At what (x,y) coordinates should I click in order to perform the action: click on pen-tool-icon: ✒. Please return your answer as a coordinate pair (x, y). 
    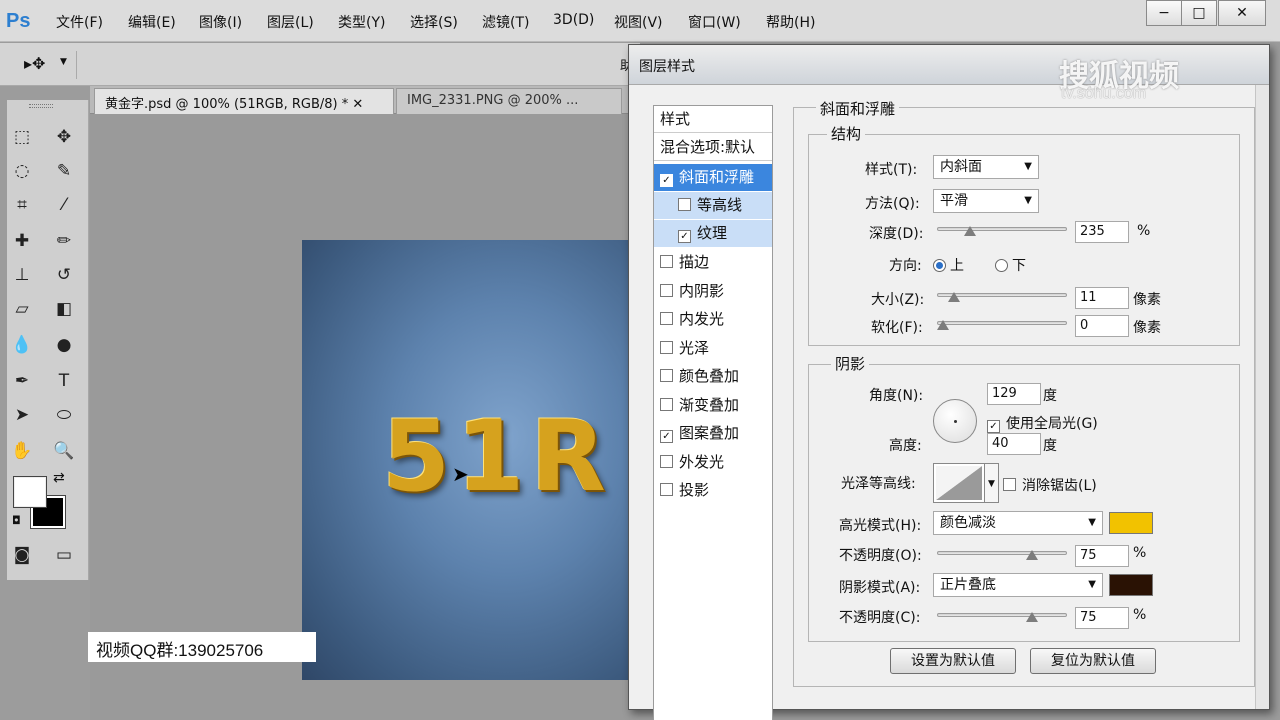
    Looking at the image, I should click on (22, 381).